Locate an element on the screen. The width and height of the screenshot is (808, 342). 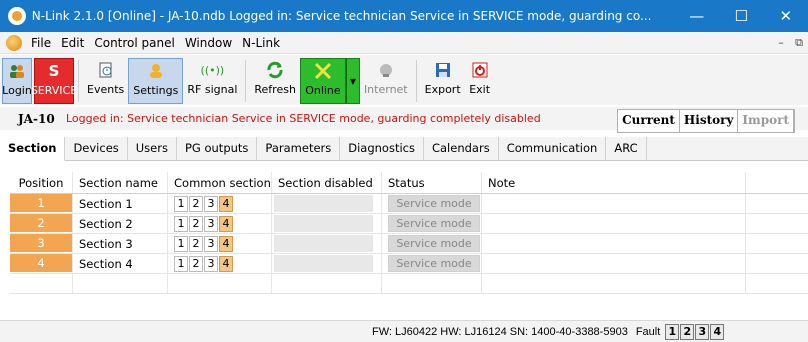
column-header-section-disabled: Section disabled is located at coordinates (327, 182).